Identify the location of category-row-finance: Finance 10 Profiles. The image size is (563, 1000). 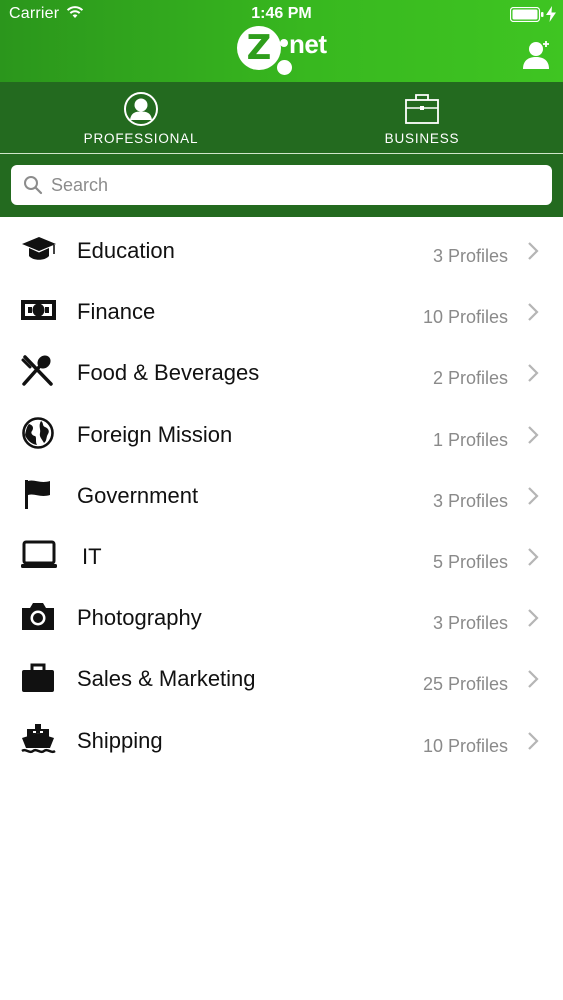
(281, 308).